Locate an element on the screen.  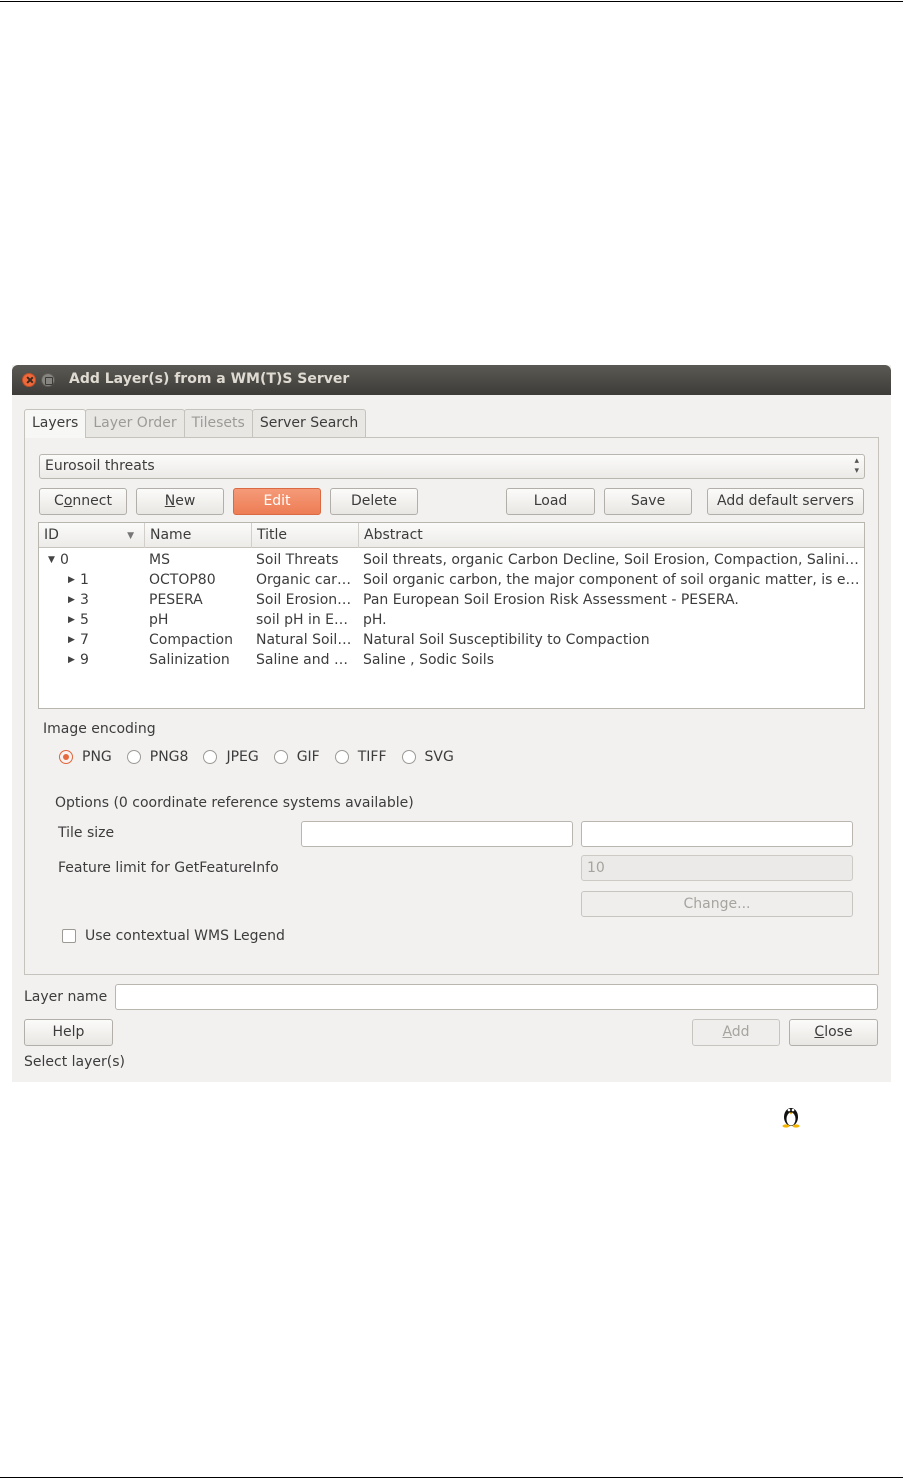
cell-id: 1 is located at coordinates (84, 580).